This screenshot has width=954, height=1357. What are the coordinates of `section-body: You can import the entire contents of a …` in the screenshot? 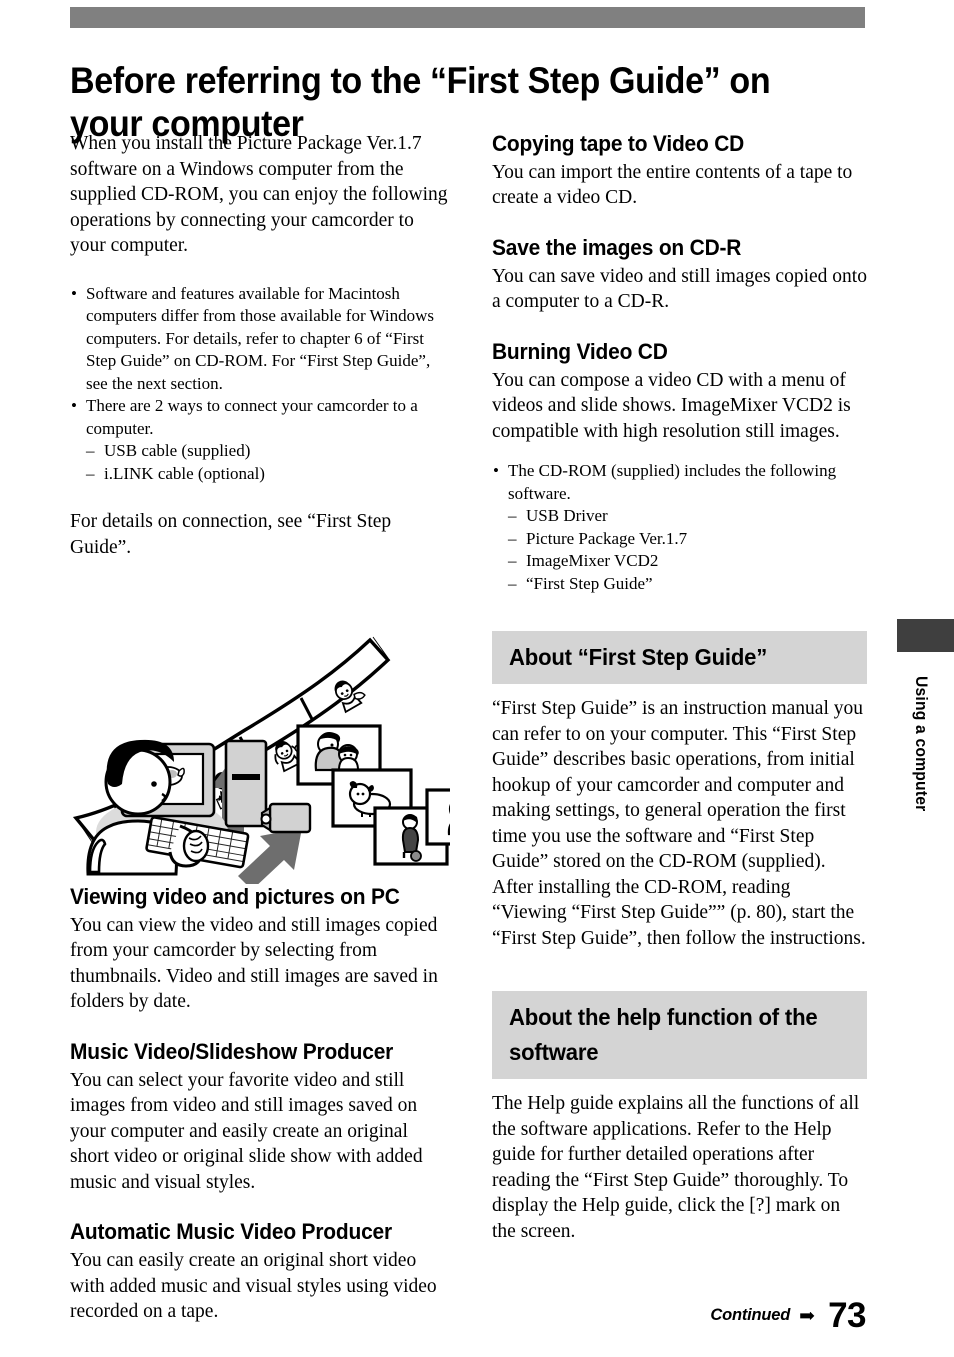 It's located at (672, 185).